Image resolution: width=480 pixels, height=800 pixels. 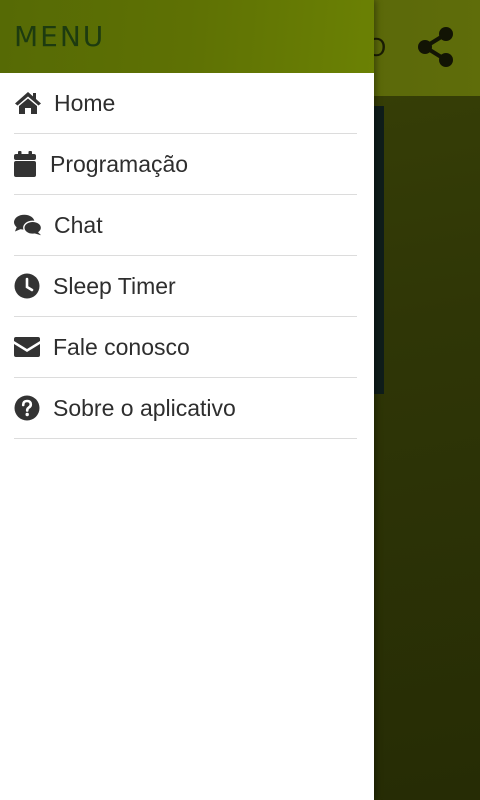 I want to click on menu-item-label: Chat, so click(x=78, y=224).